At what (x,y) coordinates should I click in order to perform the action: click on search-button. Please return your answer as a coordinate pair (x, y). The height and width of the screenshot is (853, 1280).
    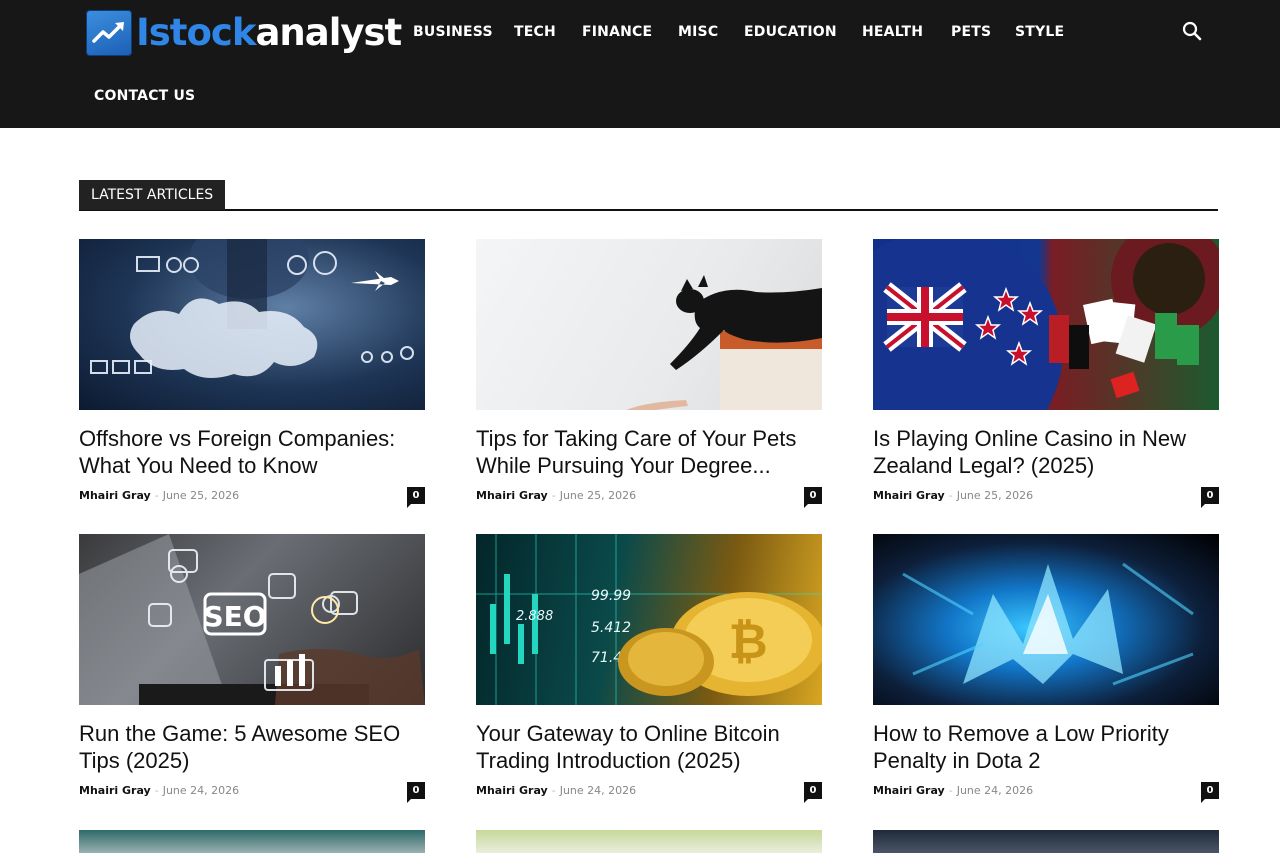
    Looking at the image, I should click on (1192, 31).